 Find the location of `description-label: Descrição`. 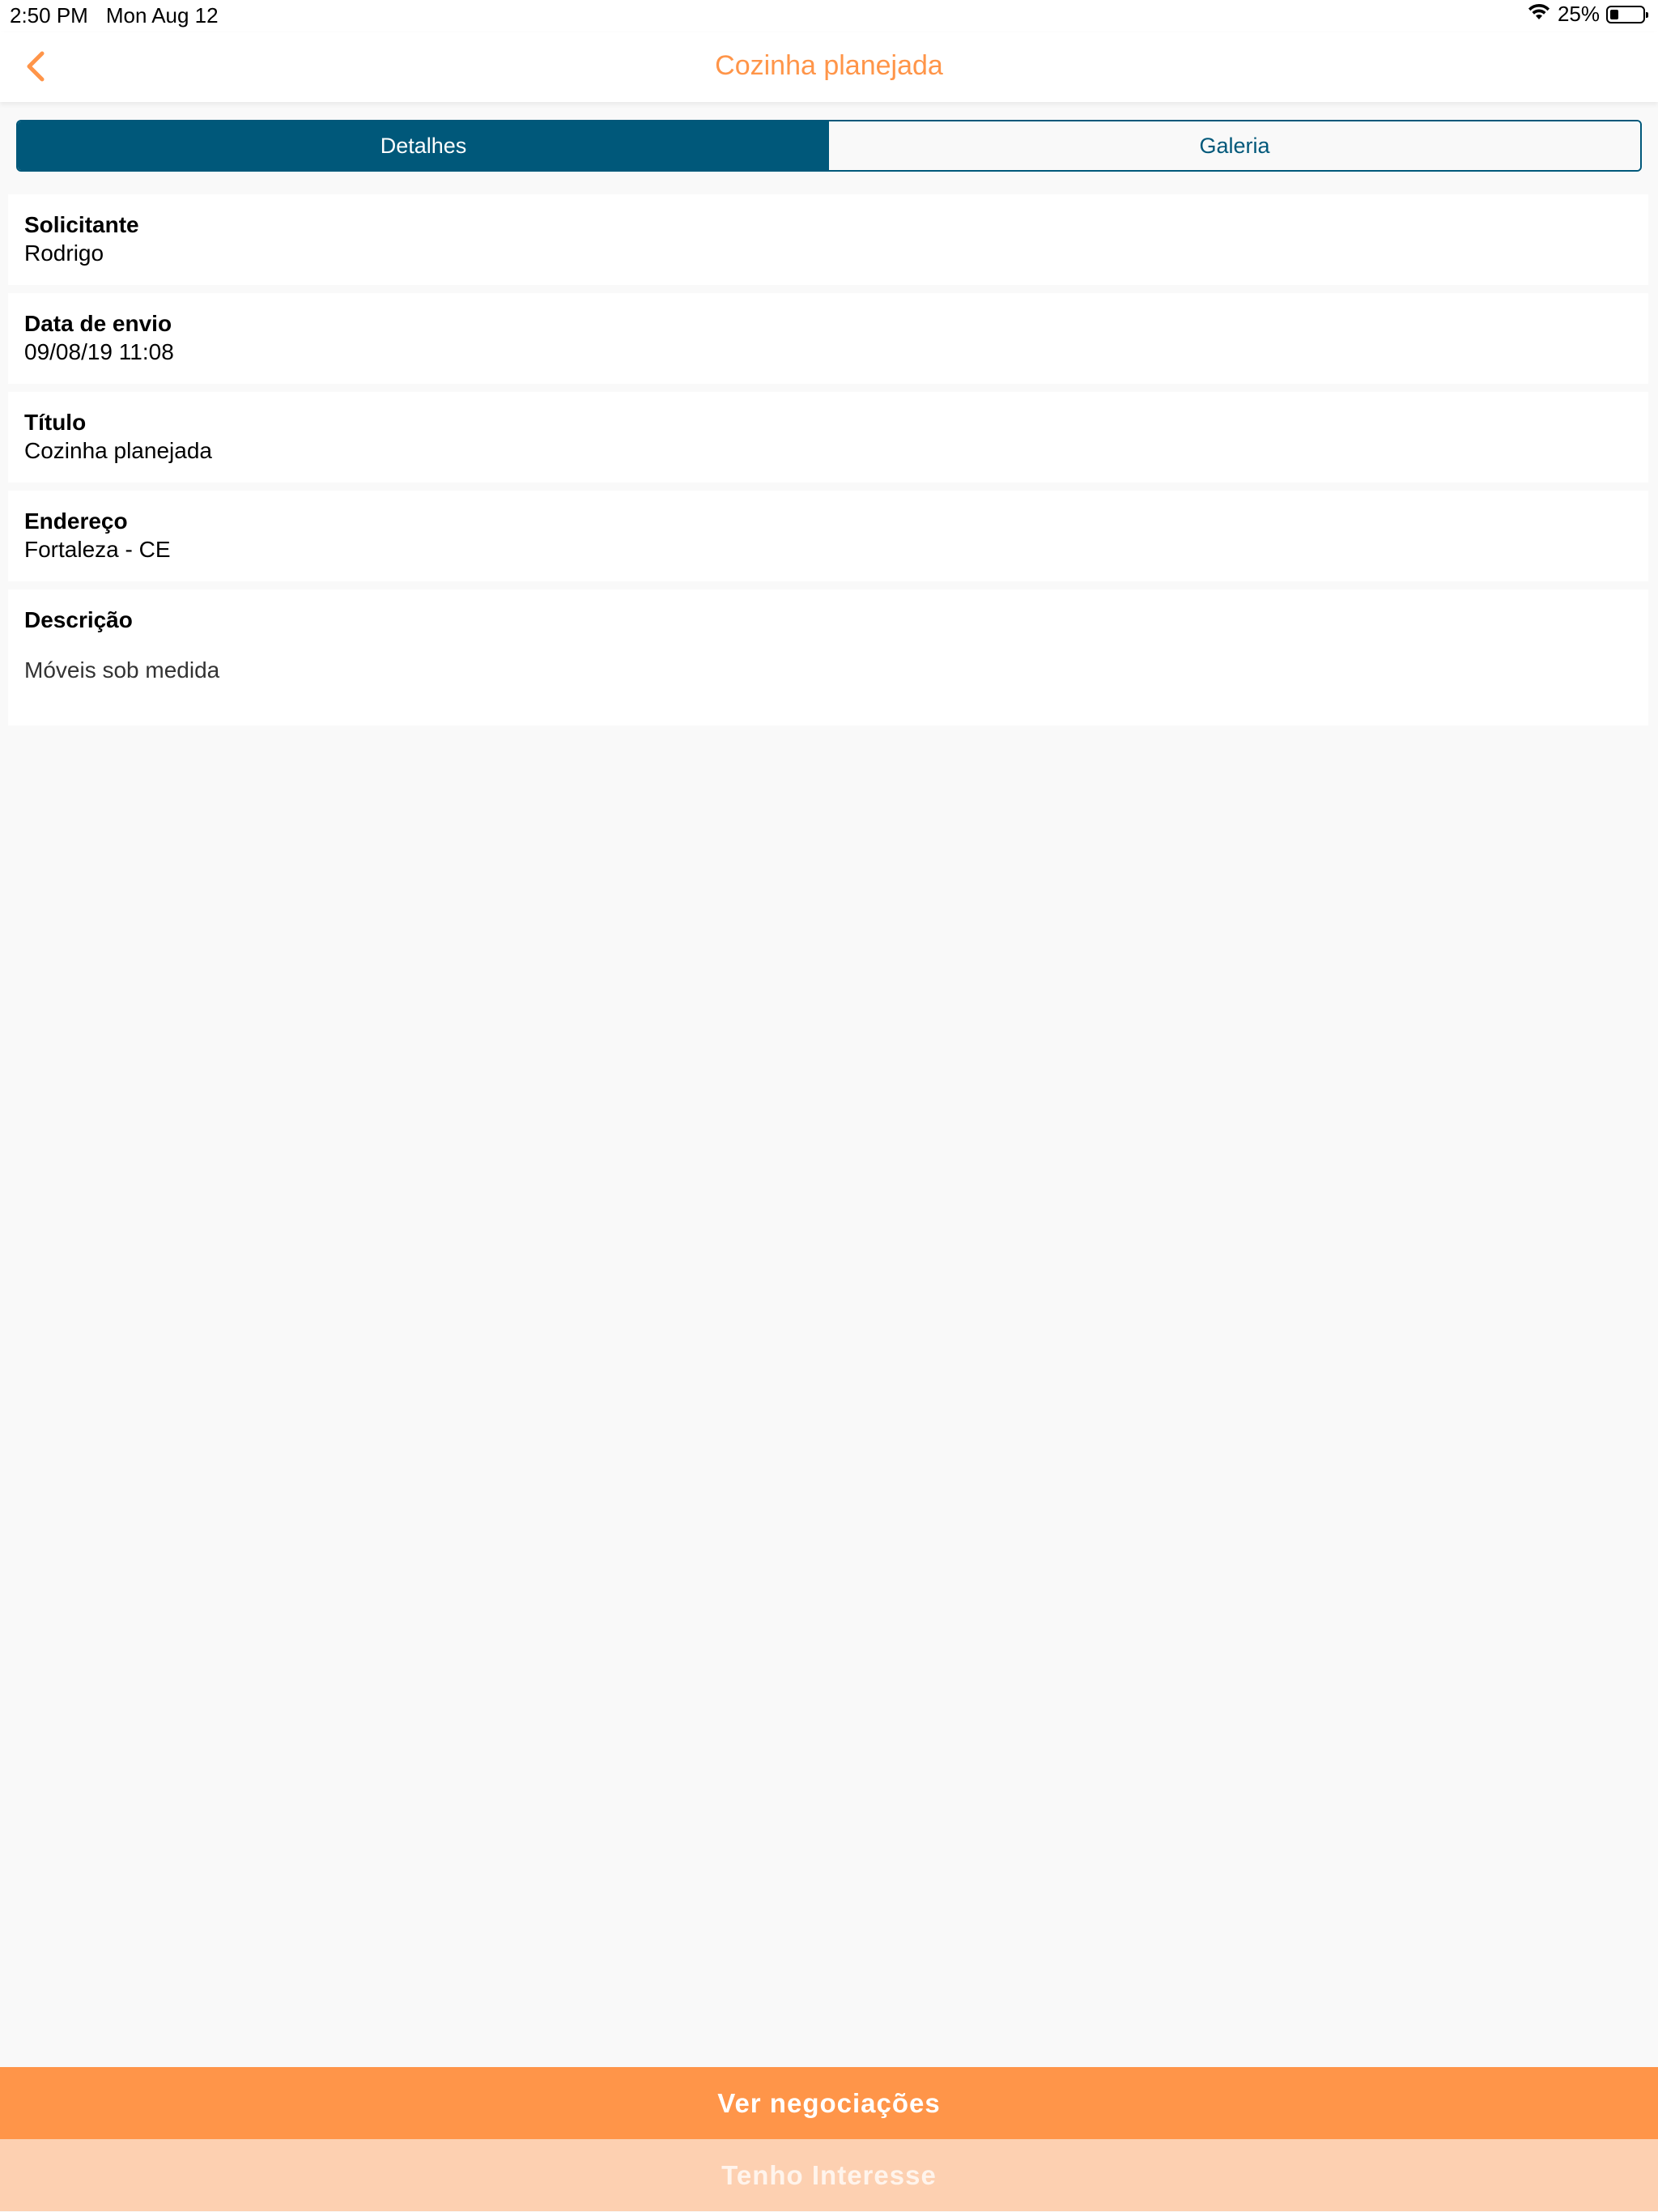

description-label: Descrição is located at coordinates (78, 619).